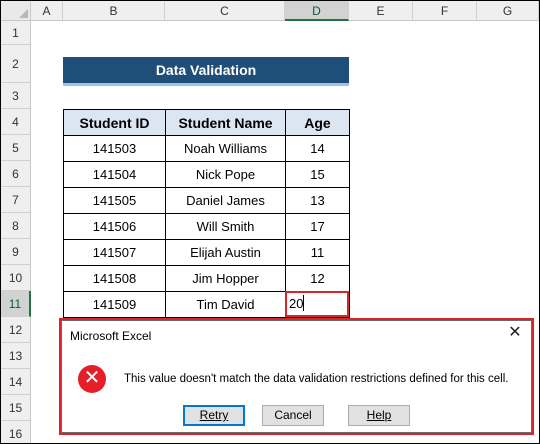  I want to click on select-all-corner, so click(16, 11).